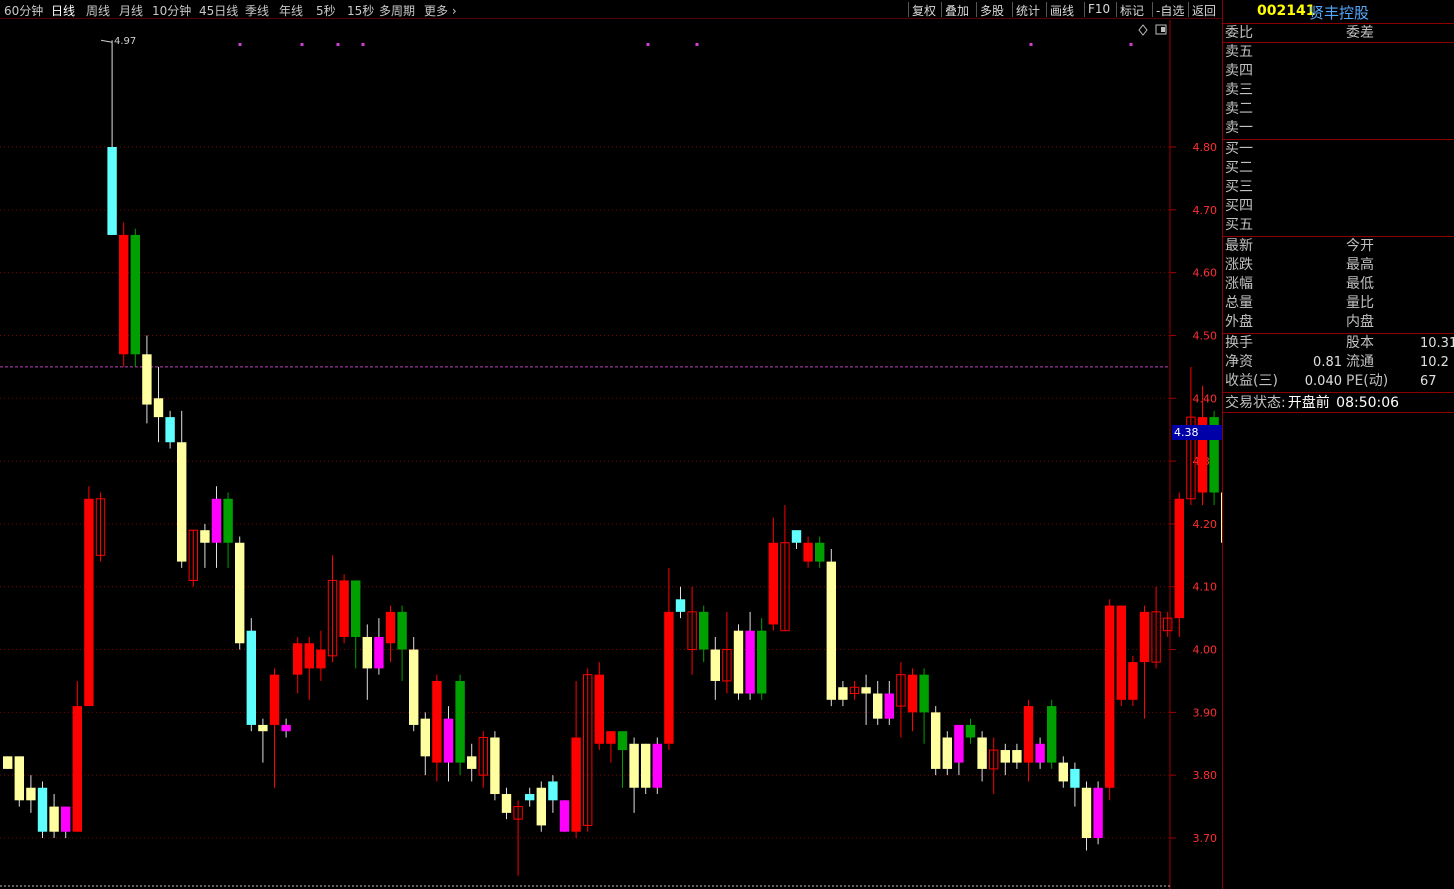 The width and height of the screenshot is (1454, 889). What do you see at coordinates (1239, 149) in the screenshot?
I see `buy-level-0-label: 买一` at bounding box center [1239, 149].